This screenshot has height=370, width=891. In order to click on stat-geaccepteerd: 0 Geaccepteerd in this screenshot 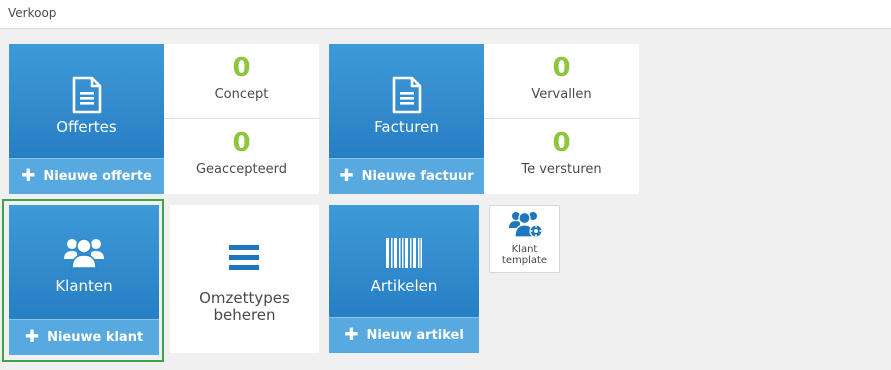, I will do `click(241, 156)`.